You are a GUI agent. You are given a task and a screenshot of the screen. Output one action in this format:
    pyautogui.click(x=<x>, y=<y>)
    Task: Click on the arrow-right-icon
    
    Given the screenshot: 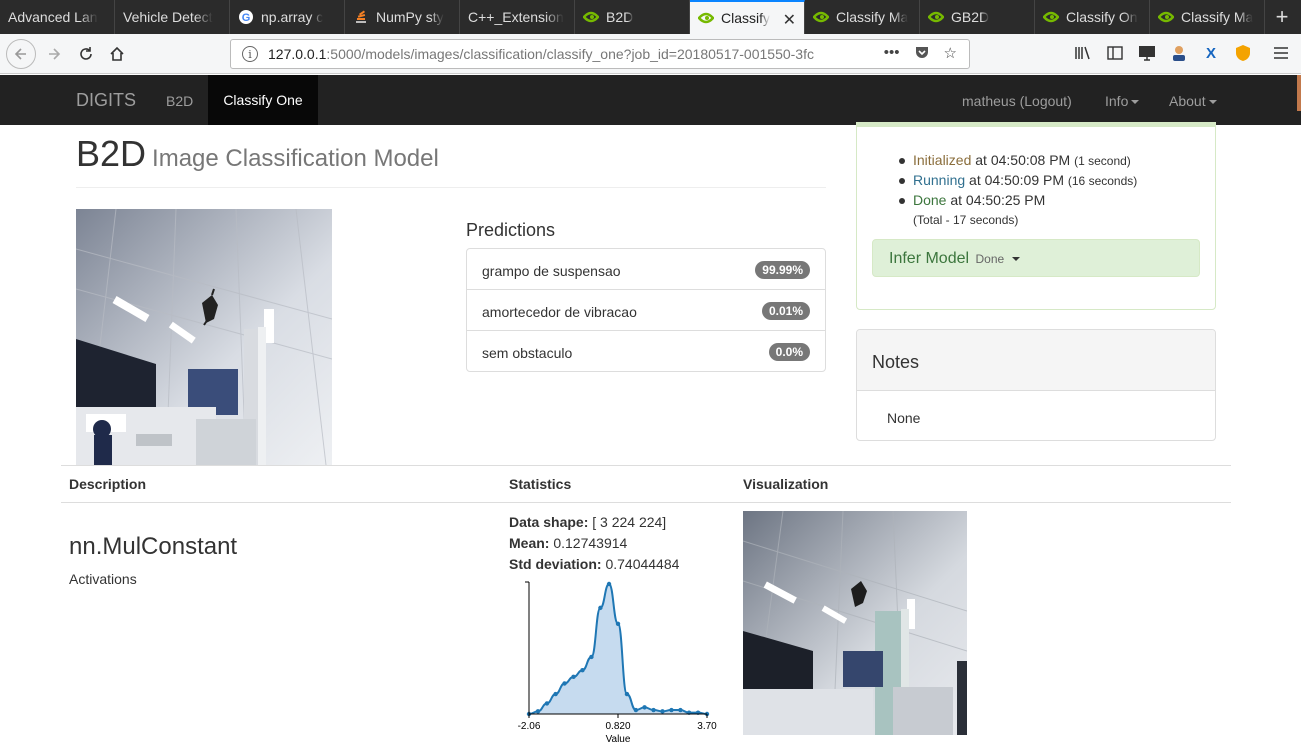 What is the action you would take?
    pyautogui.click(x=55, y=54)
    